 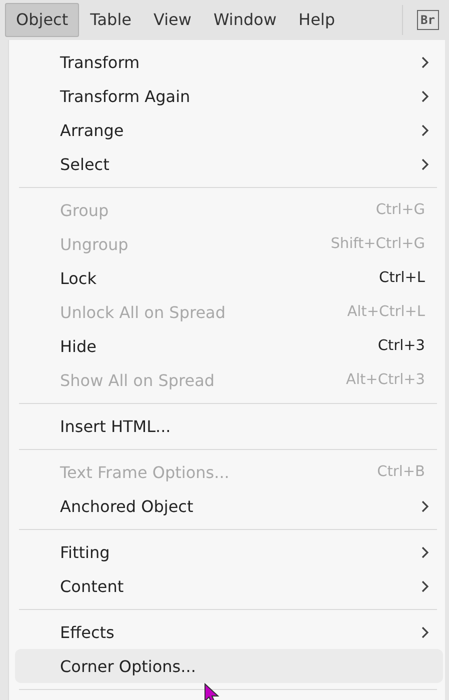 I want to click on menu-item-label: Transform Again, so click(x=126, y=96).